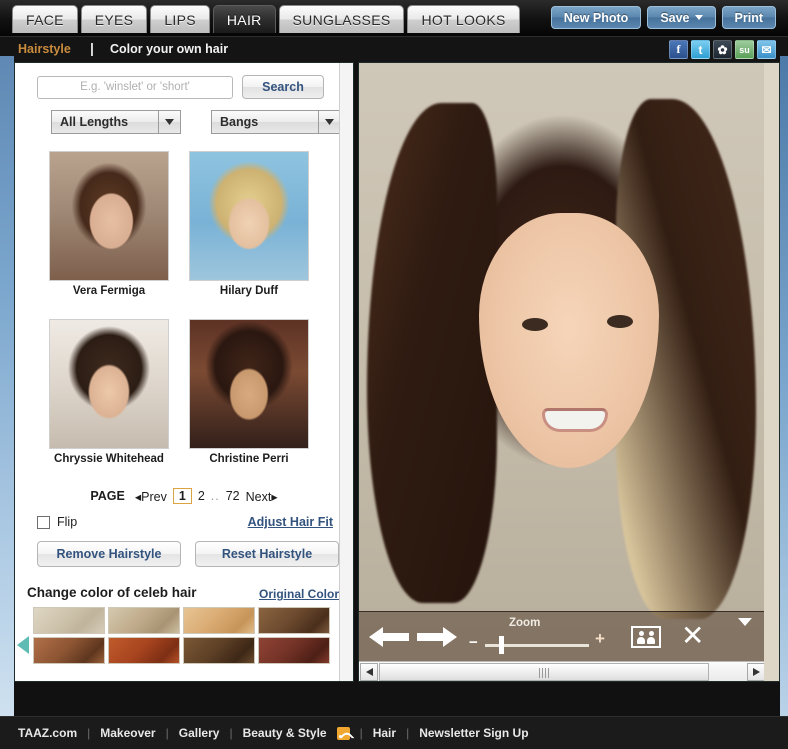  What do you see at coordinates (600, 638) in the screenshot?
I see `zoom-in-button: +` at bounding box center [600, 638].